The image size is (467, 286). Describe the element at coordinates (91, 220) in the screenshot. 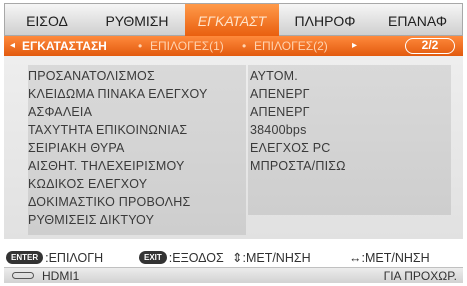

I see `setting-network-settings: ΡΥΘΜΙΣΕΙΣ ΔΙΚΤΥΟΥ` at that location.